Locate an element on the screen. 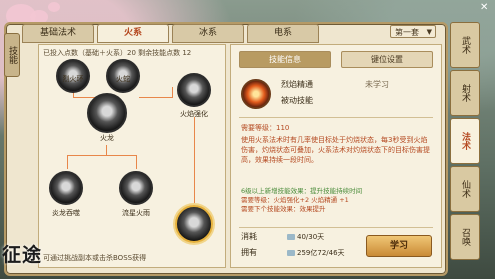 Image resolution: width=495 pixels, height=279 pixels. skill-node-meteor-rain is located at coordinates (136, 188).